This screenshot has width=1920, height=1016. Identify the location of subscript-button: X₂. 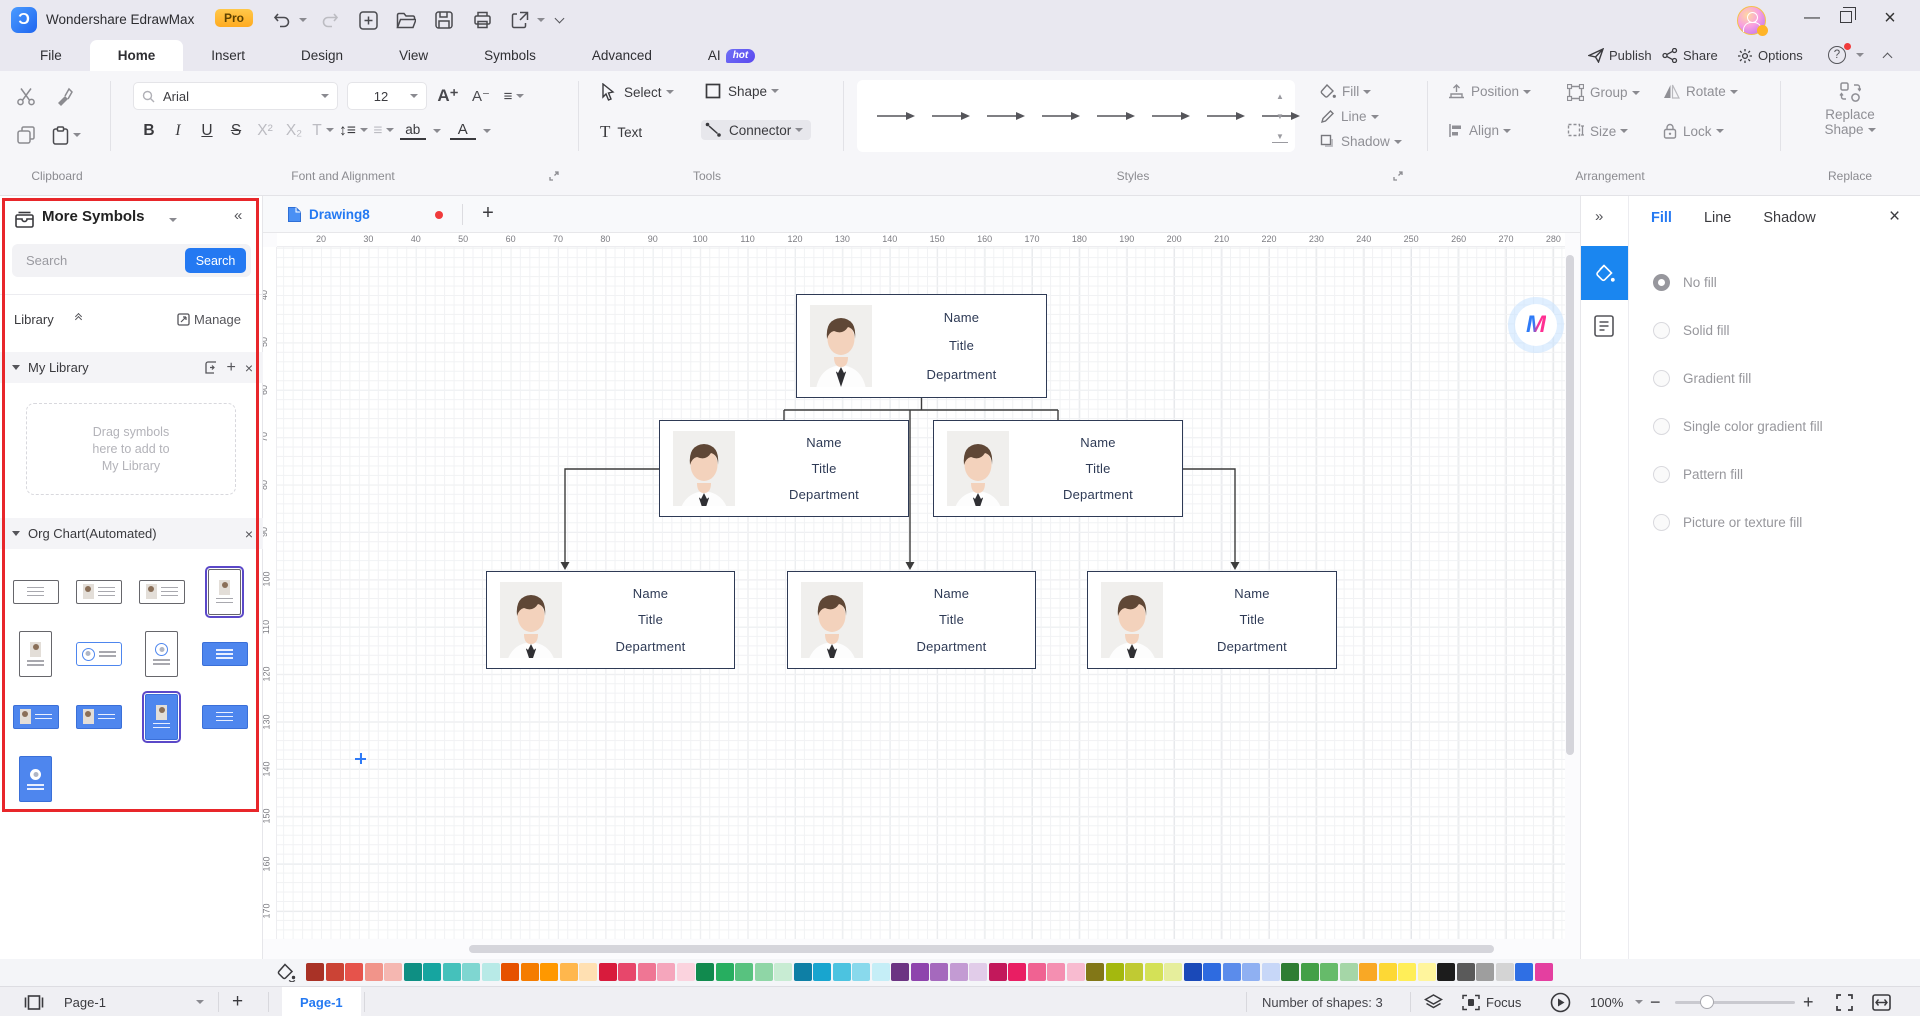
(294, 131).